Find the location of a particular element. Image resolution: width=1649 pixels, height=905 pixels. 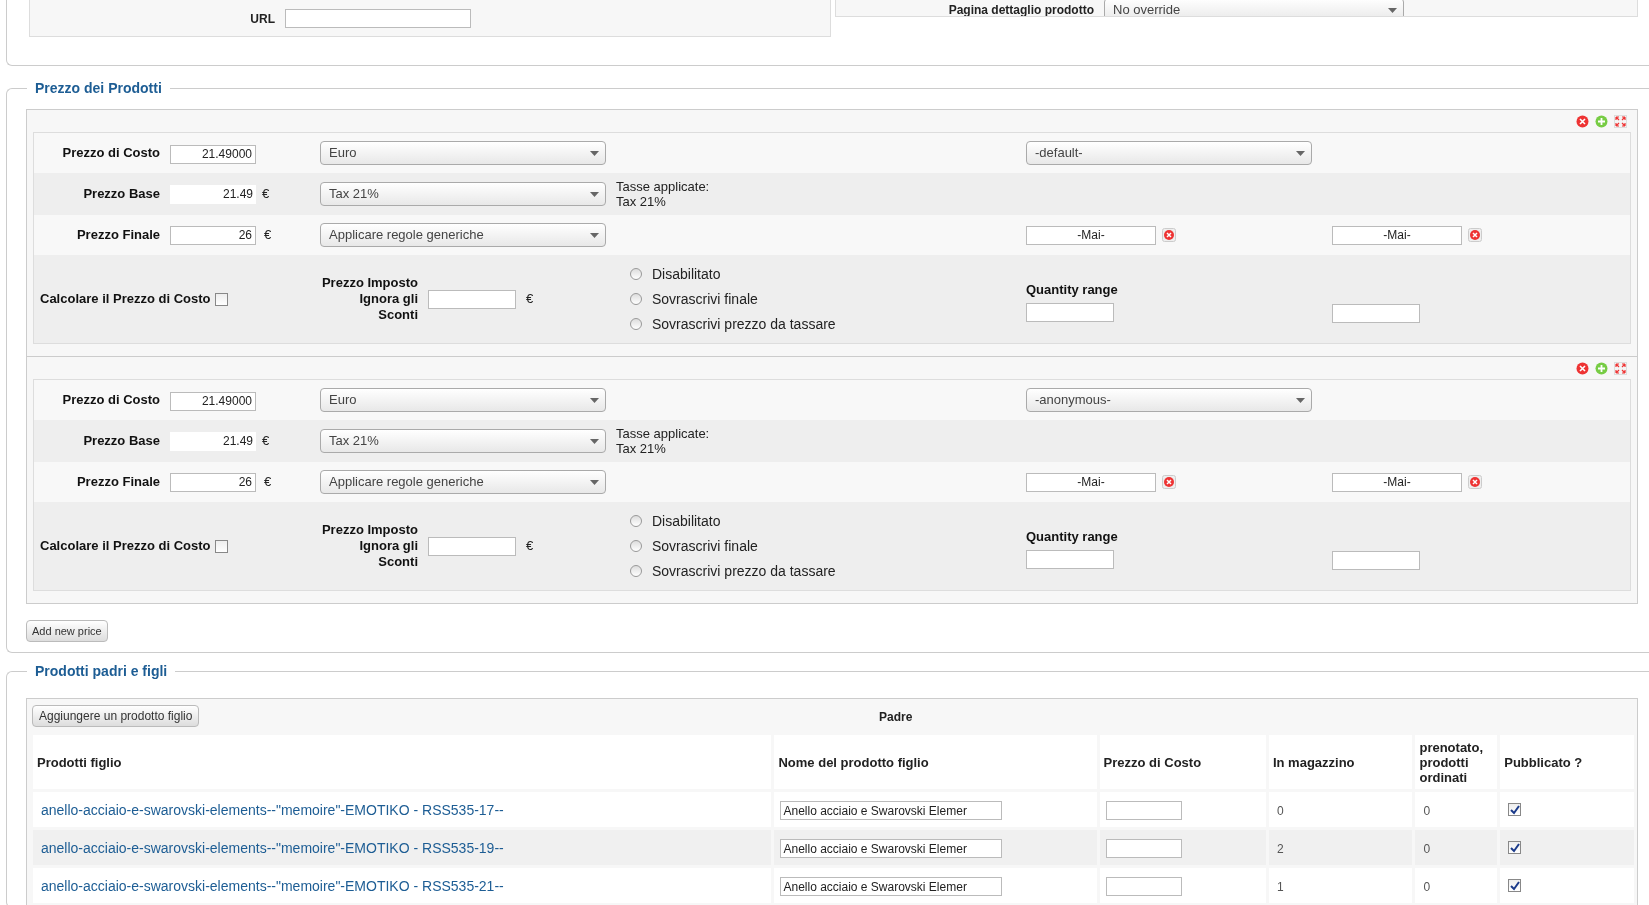

add-price-button: Add new price is located at coordinates (67, 631).